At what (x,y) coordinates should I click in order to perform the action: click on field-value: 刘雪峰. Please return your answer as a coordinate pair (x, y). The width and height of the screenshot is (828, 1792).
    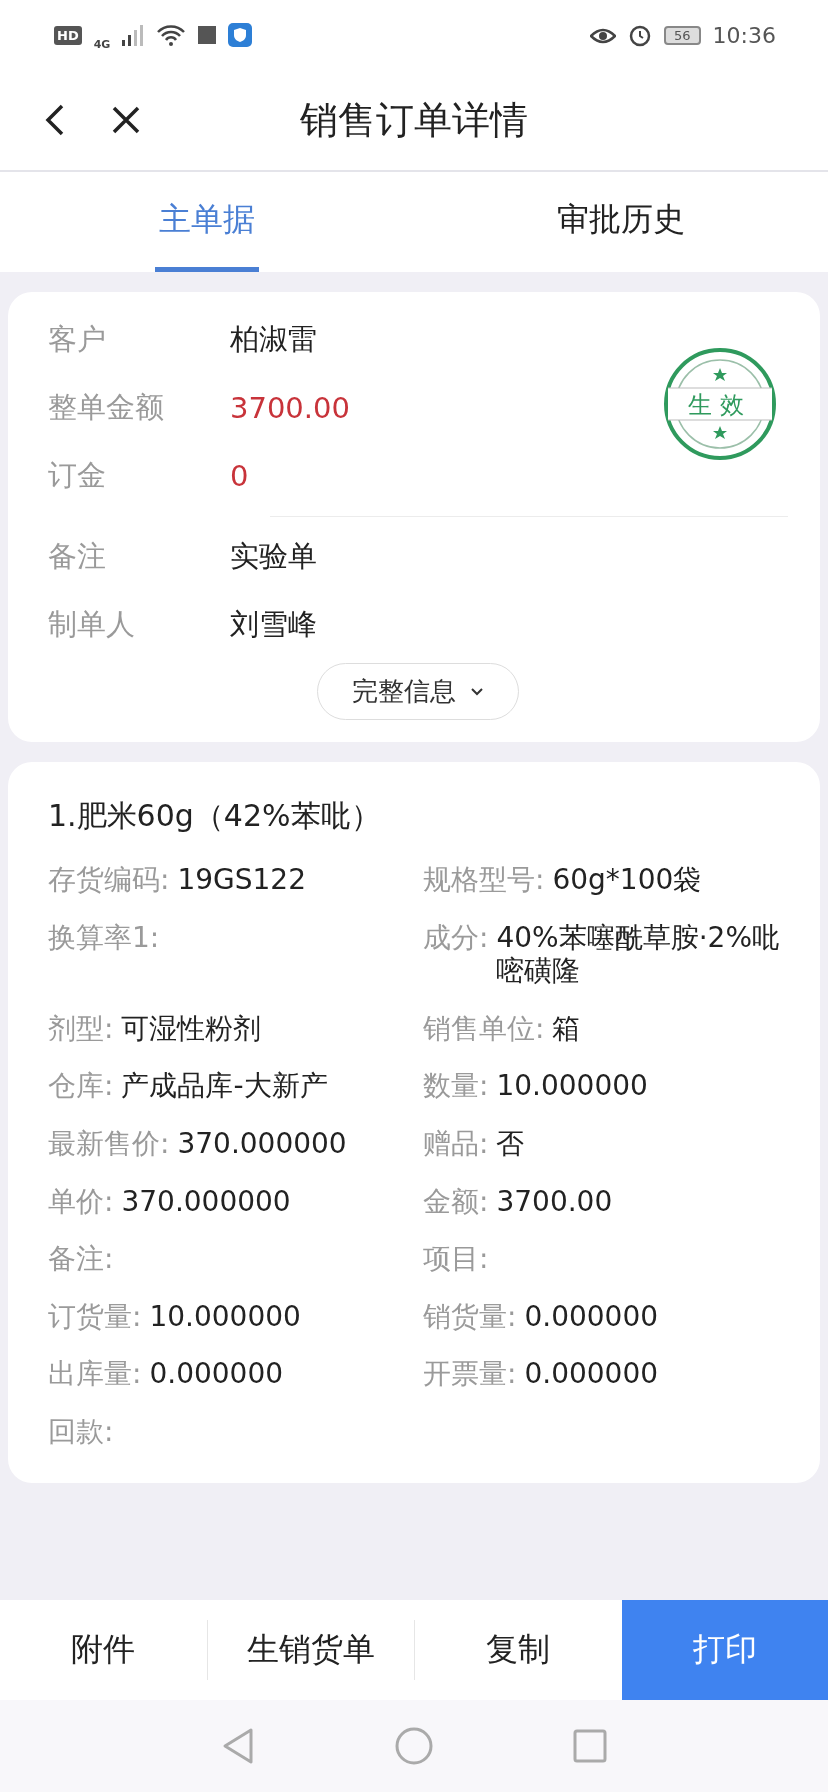
    Looking at the image, I should click on (273, 624).